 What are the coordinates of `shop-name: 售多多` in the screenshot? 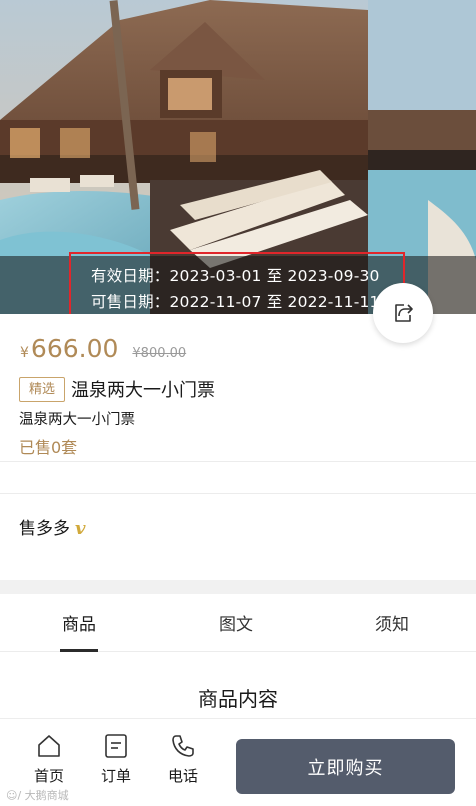 It's located at (44, 529).